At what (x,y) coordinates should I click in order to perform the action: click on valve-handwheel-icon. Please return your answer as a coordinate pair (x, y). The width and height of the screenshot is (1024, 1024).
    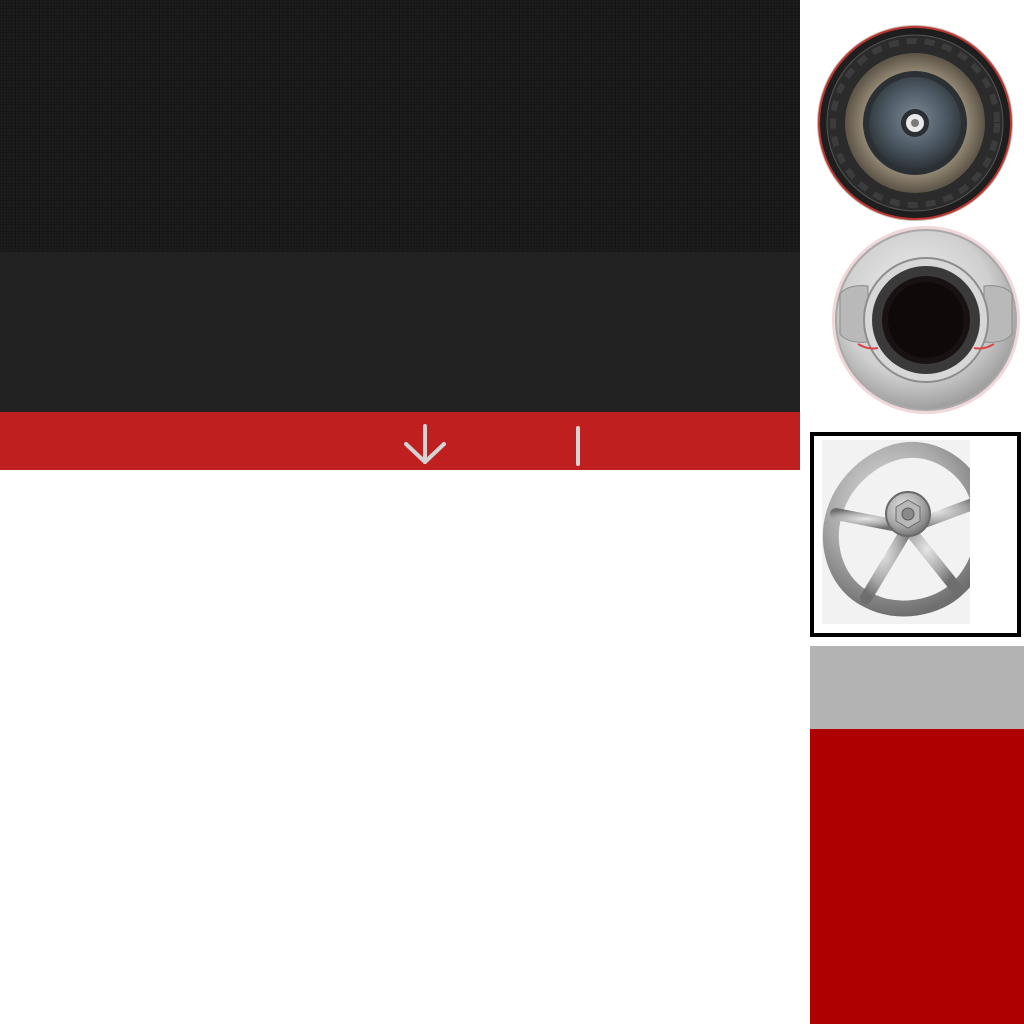
    Looking at the image, I should click on (896, 532).